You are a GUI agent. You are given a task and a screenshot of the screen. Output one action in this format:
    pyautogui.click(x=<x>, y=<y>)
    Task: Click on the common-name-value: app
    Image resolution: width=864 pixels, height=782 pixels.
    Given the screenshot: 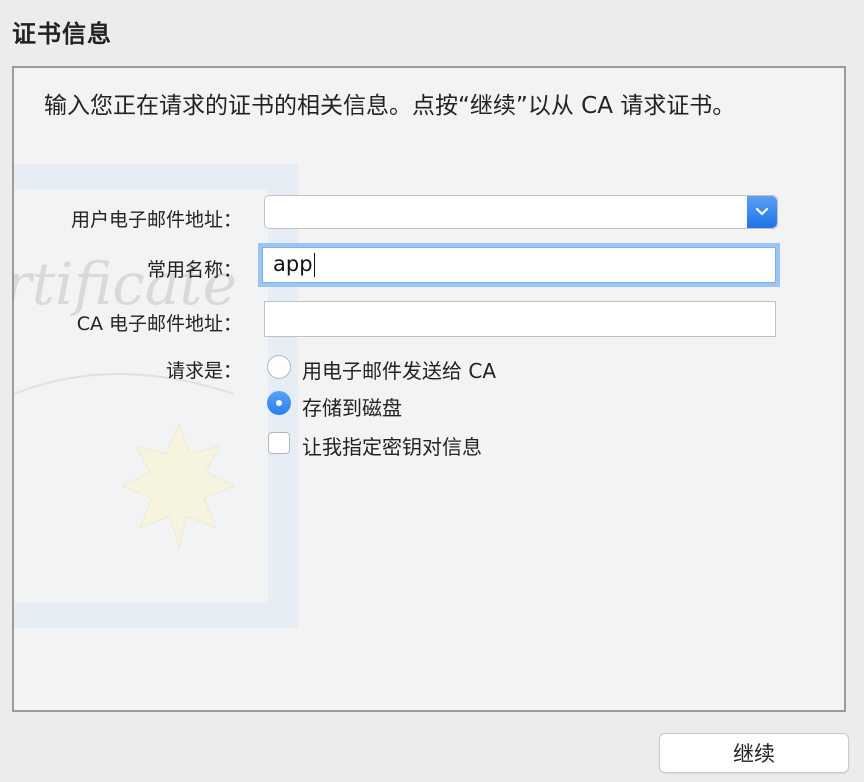 What is the action you would take?
    pyautogui.click(x=293, y=264)
    